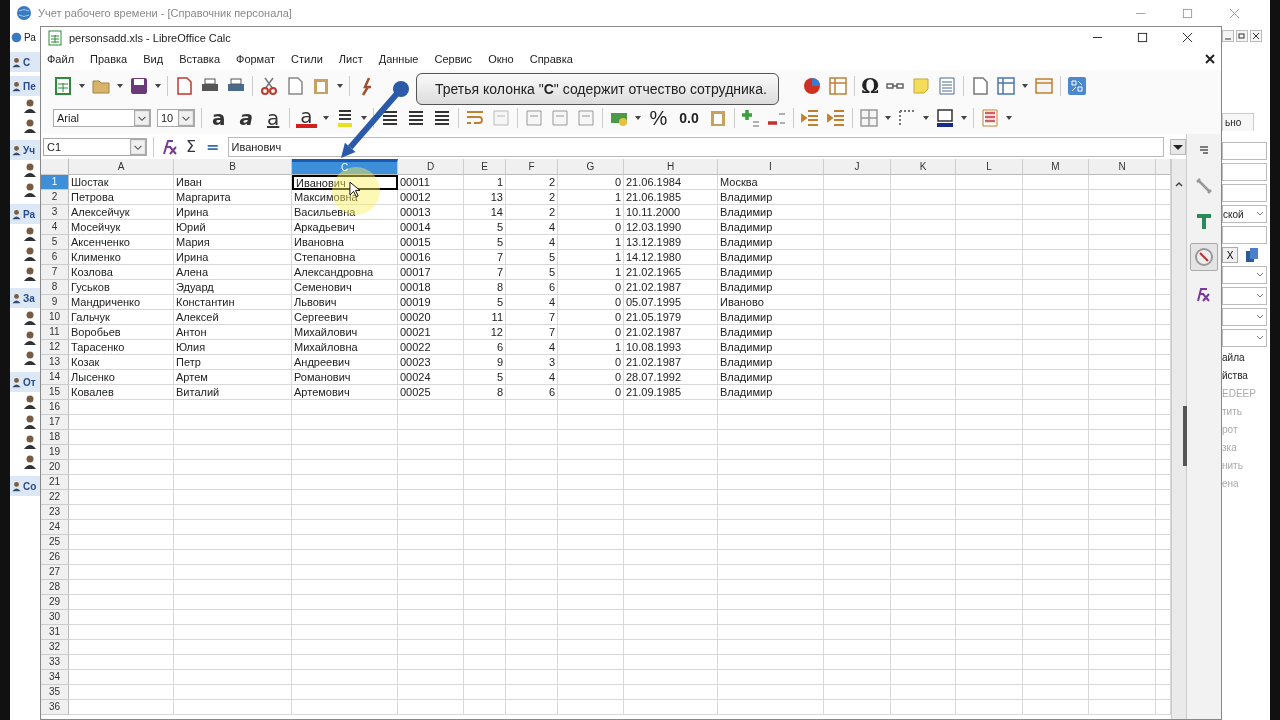 This screenshot has width=1280, height=720. Describe the element at coordinates (25, 150) in the screenshot. I see `section-header: Уч` at that location.